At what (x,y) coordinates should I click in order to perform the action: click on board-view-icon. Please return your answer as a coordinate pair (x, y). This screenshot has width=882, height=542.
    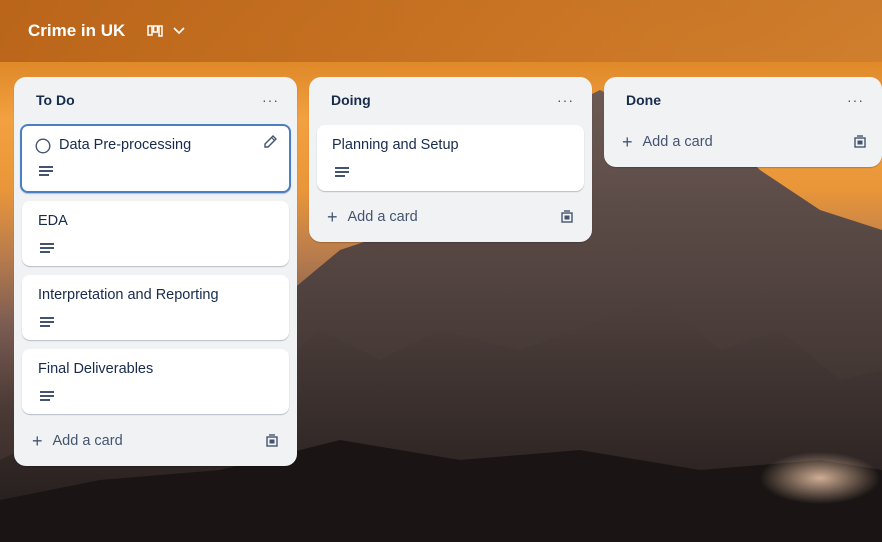
    Looking at the image, I should click on (155, 31).